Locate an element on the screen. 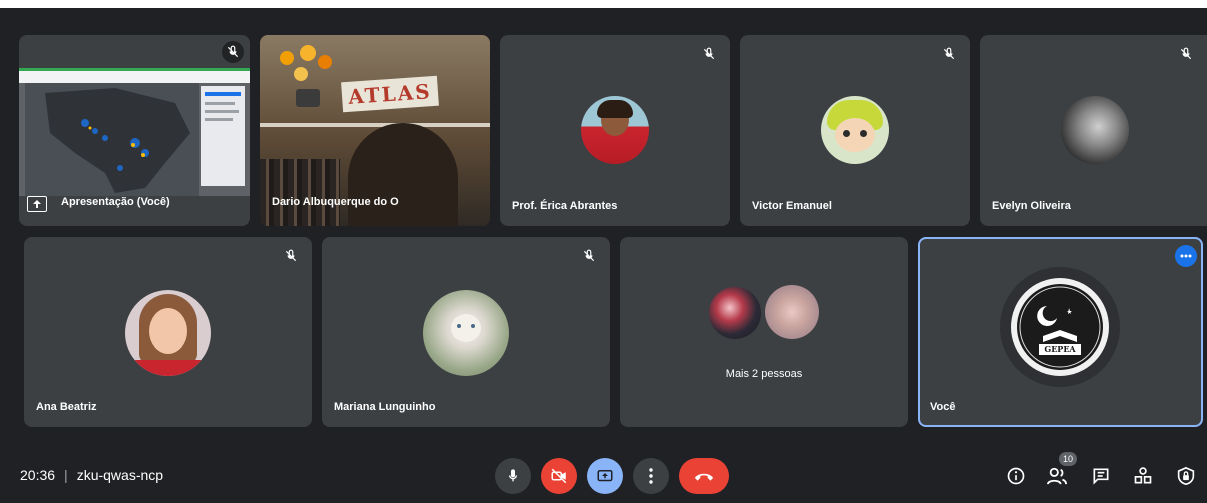 The image size is (1207, 503). share-screen-icon is located at coordinates (605, 476).